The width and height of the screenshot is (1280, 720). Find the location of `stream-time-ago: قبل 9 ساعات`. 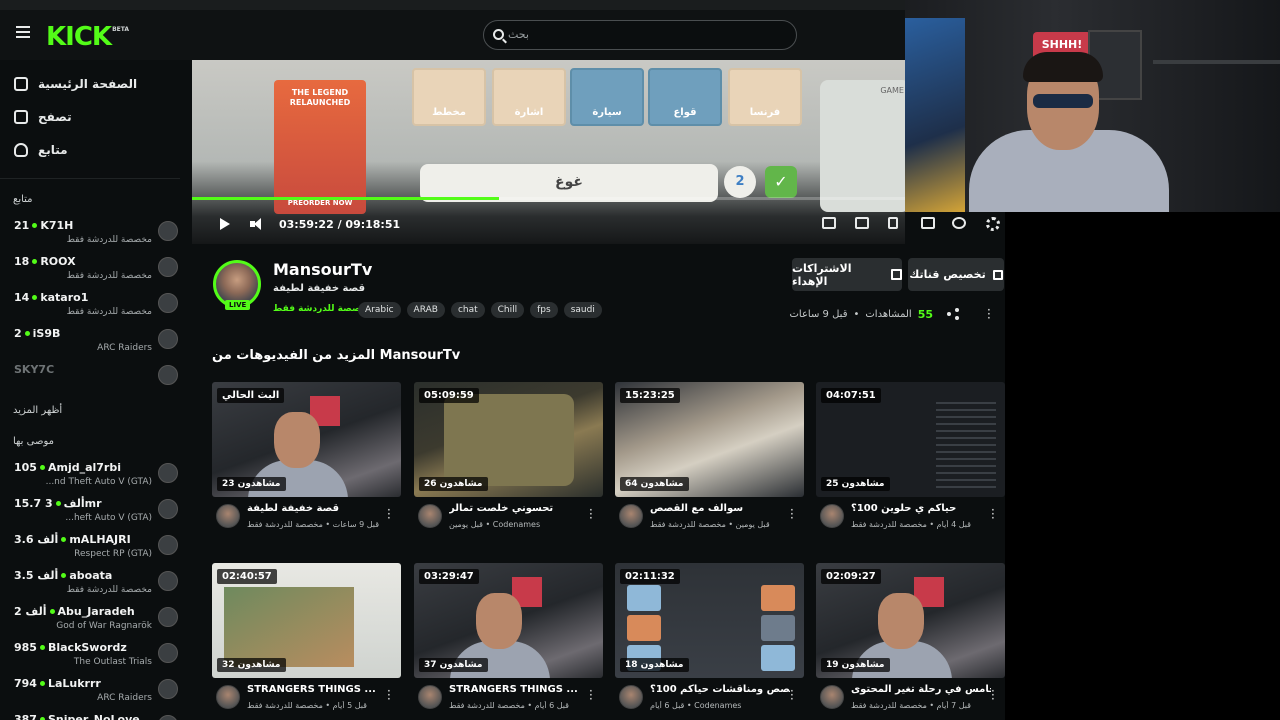

stream-time-ago: قبل 9 ساعات is located at coordinates (818, 314).